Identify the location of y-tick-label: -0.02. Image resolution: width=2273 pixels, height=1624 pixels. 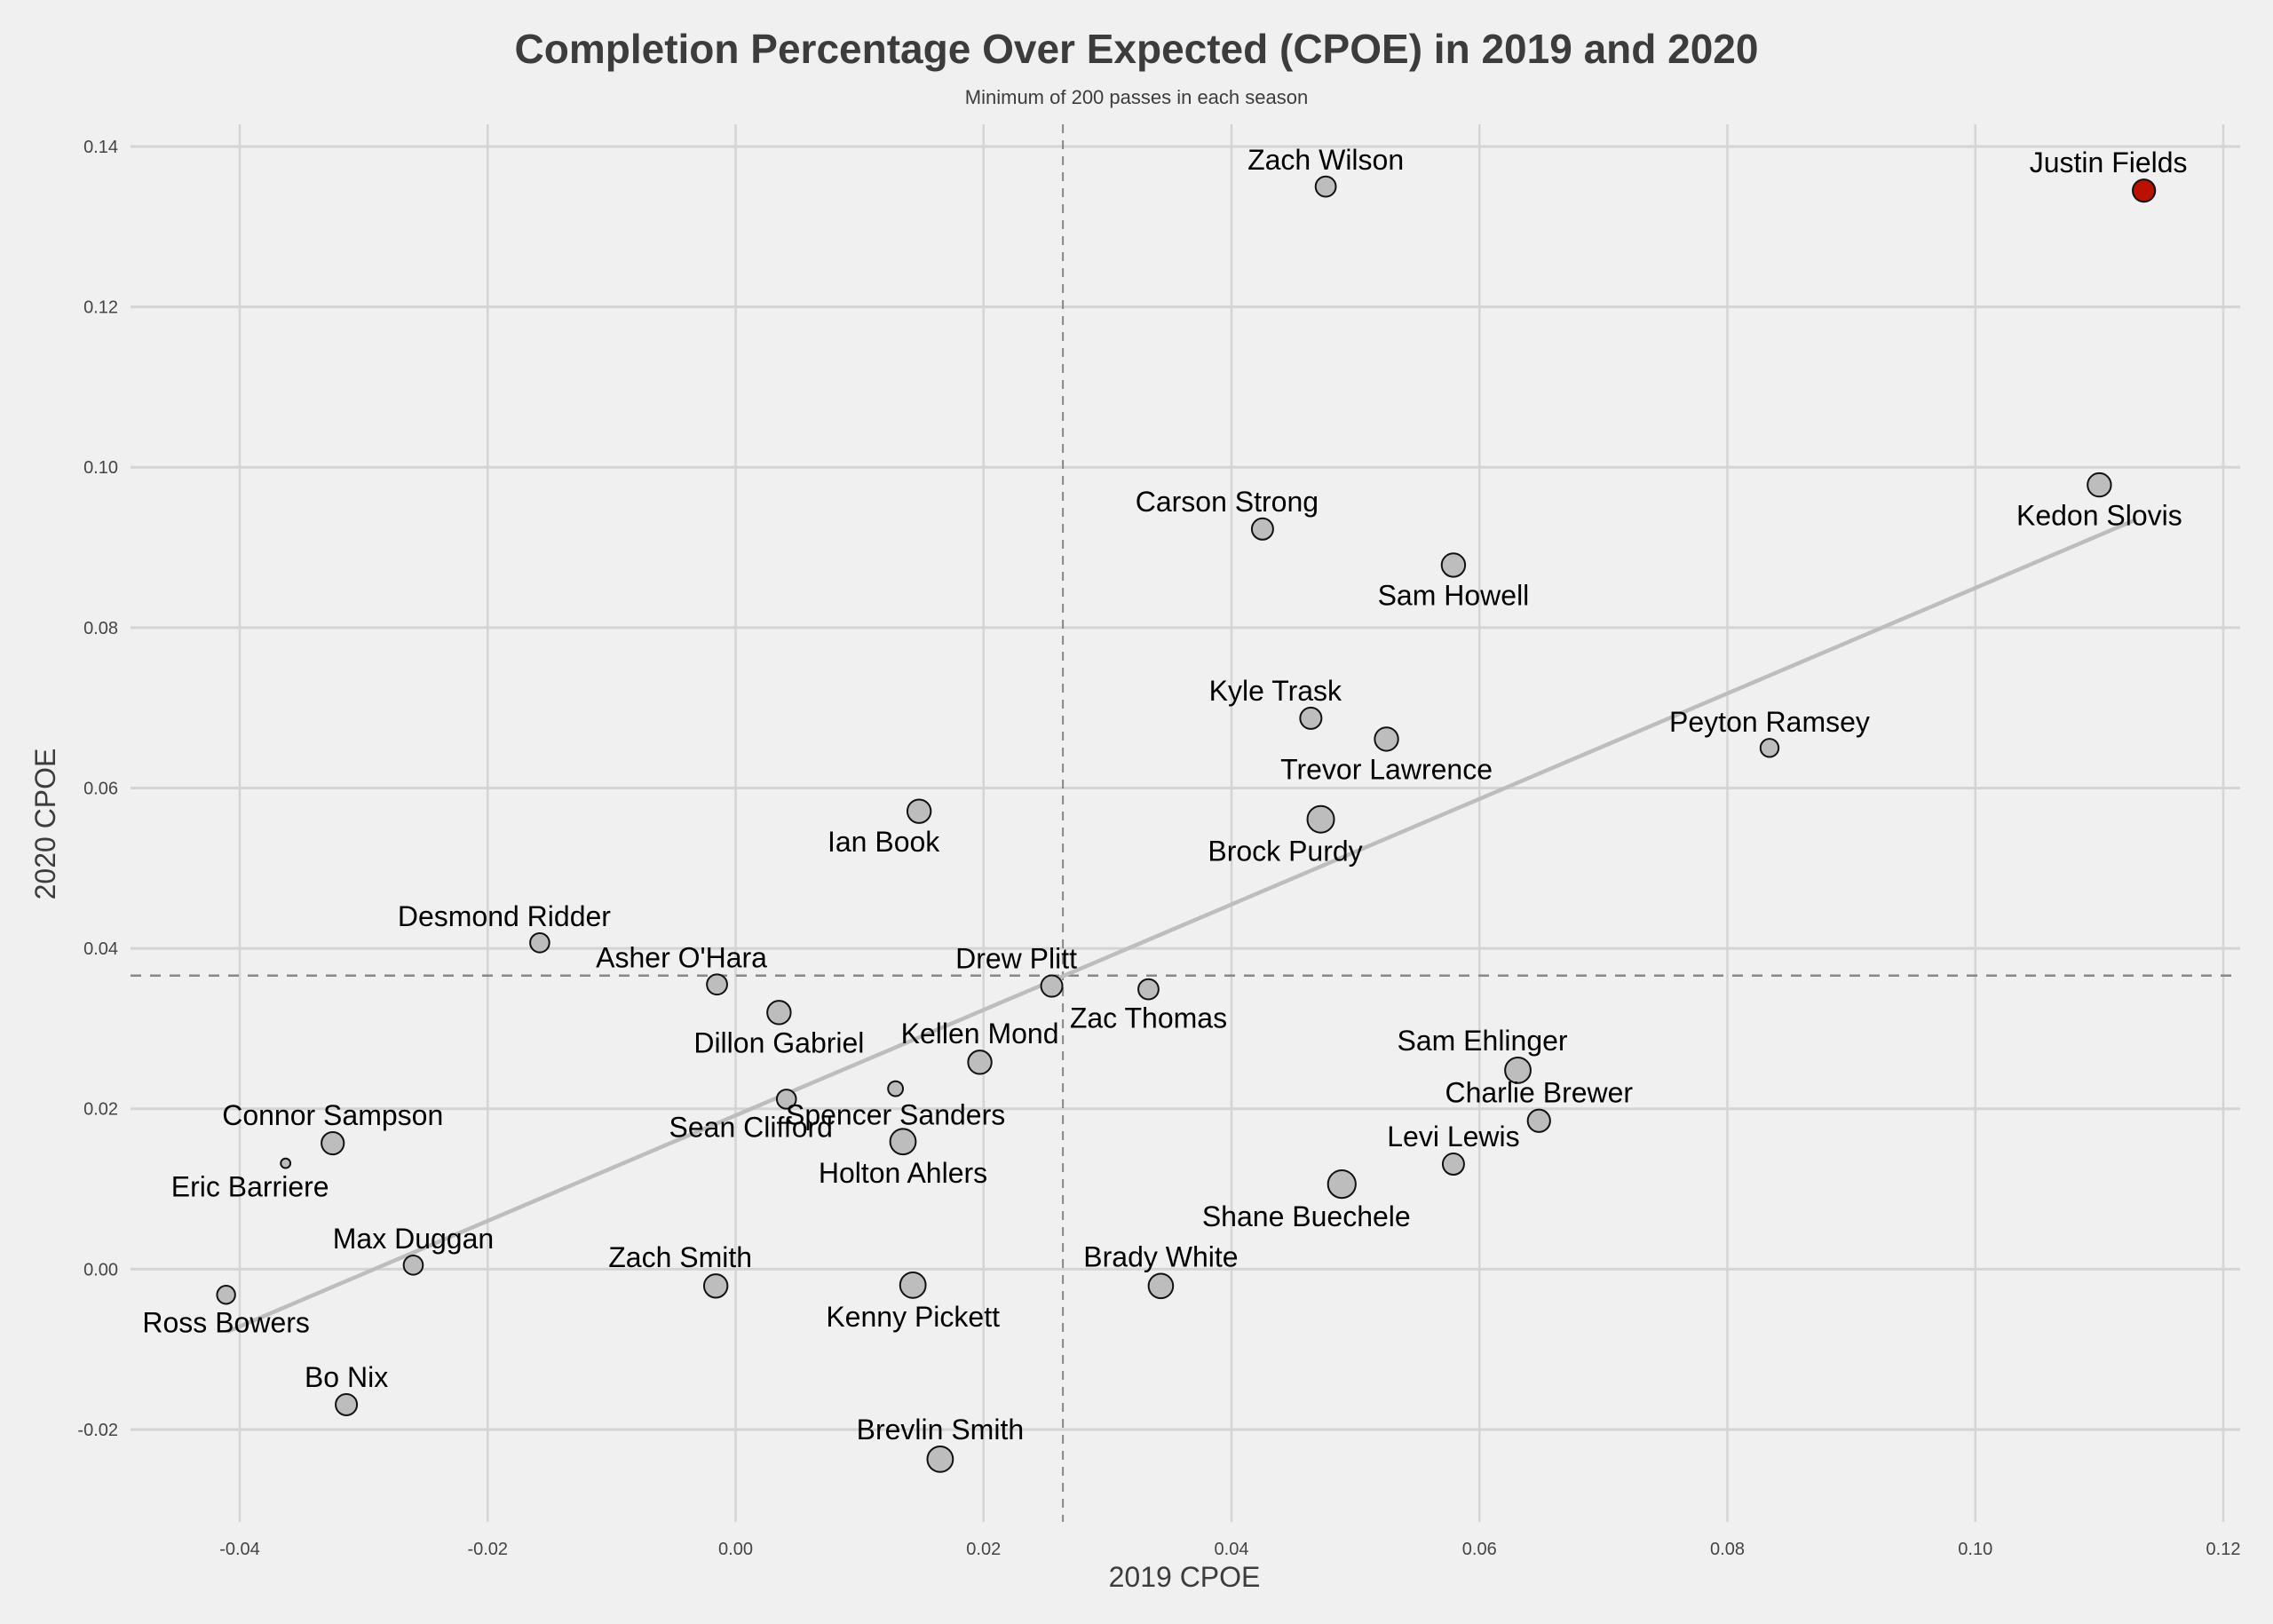
(98, 1430).